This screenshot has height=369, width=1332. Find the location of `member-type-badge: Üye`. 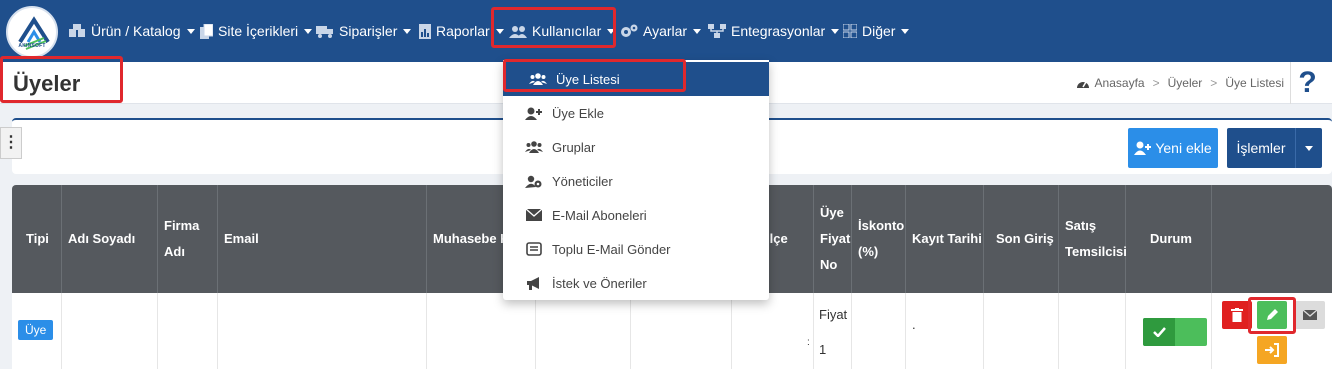

member-type-badge: Üye is located at coordinates (36, 330).